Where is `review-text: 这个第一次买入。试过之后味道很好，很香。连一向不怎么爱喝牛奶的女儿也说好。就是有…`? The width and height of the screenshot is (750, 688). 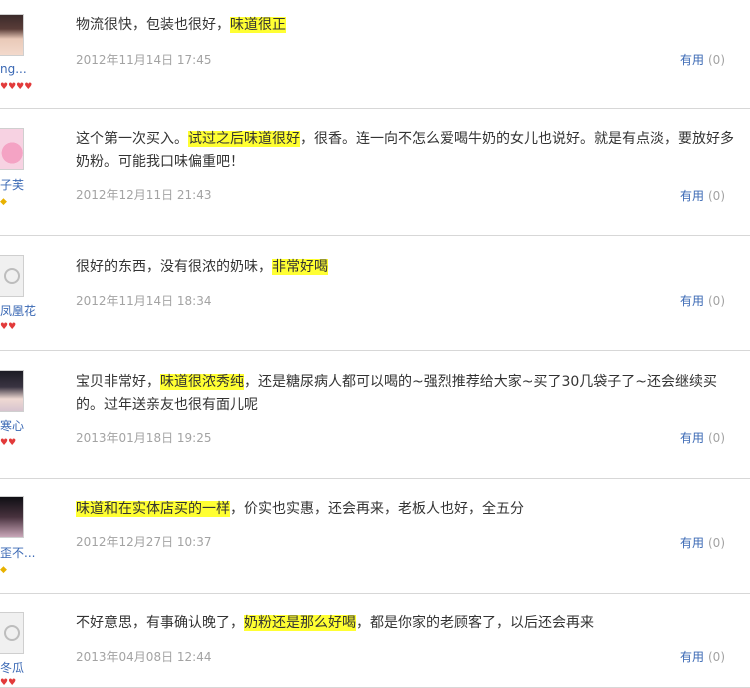 review-text: 这个第一次买入。试过之后味道很好，很香。连一向不怎么爱喝牛奶的女儿也说好。就是有… is located at coordinates (407, 151).